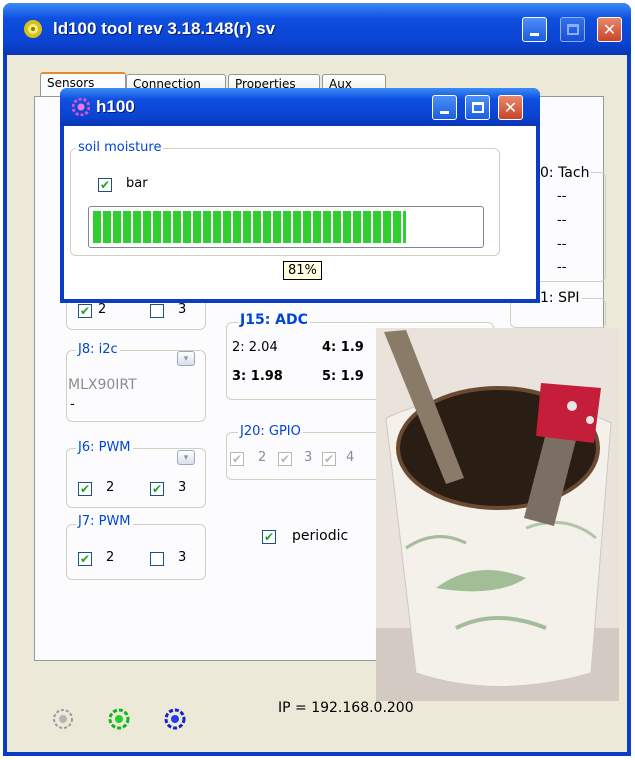 The height and width of the screenshot is (760, 635). Describe the element at coordinates (119, 721) in the screenshot. I see `green-sensor-icon` at that location.